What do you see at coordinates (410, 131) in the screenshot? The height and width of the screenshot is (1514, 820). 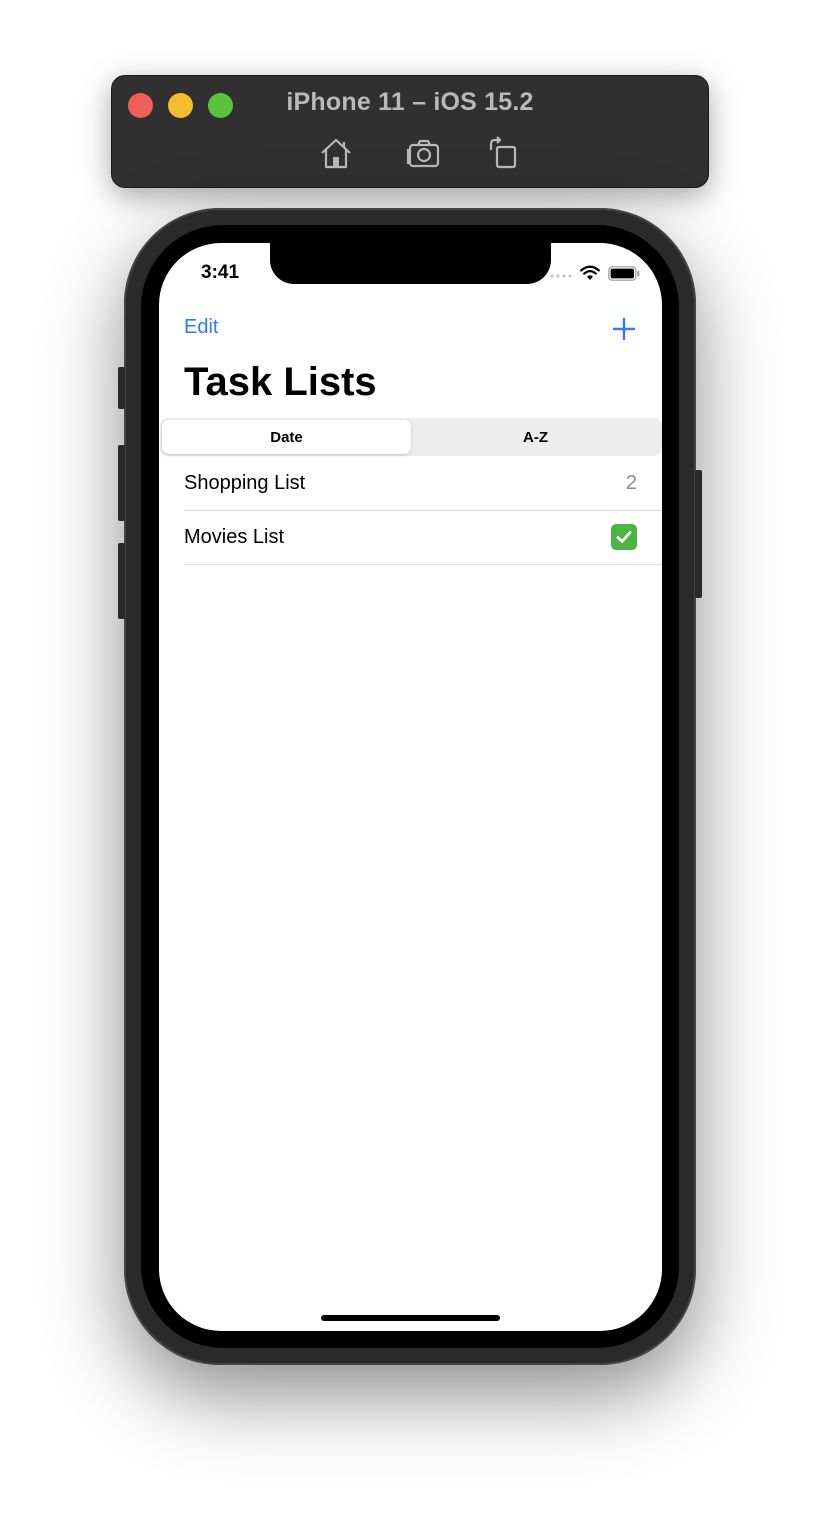 I see `simulator-titlebar: iPhone 11 – iOS 15.2` at bounding box center [410, 131].